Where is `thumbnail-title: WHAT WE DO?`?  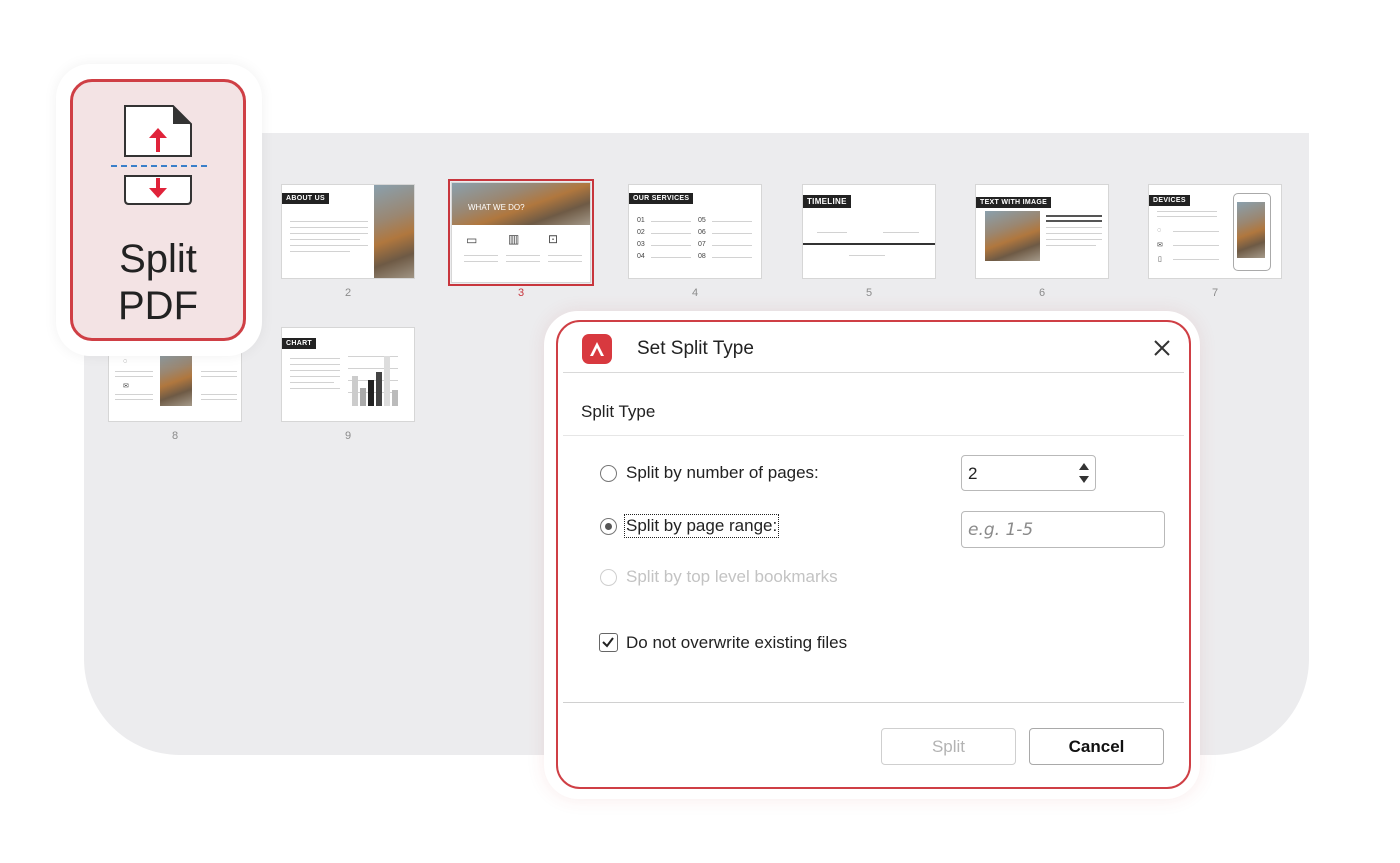
thumbnail-title: WHAT WE DO? is located at coordinates (496, 207).